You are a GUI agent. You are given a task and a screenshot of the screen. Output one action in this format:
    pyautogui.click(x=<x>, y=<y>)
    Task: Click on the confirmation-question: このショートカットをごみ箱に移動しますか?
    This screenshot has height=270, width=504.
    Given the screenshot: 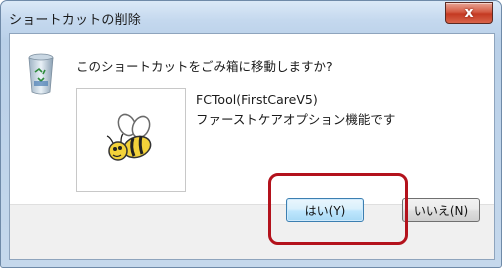 What is the action you would take?
    pyautogui.click(x=204, y=66)
    